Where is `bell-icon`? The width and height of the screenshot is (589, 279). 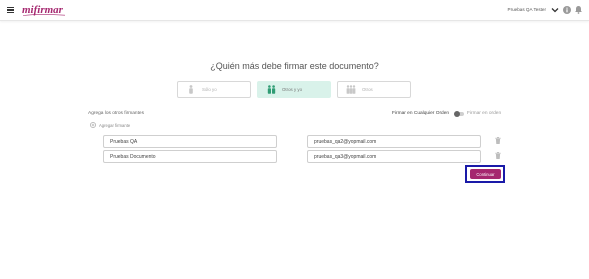
bell-icon is located at coordinates (578, 9).